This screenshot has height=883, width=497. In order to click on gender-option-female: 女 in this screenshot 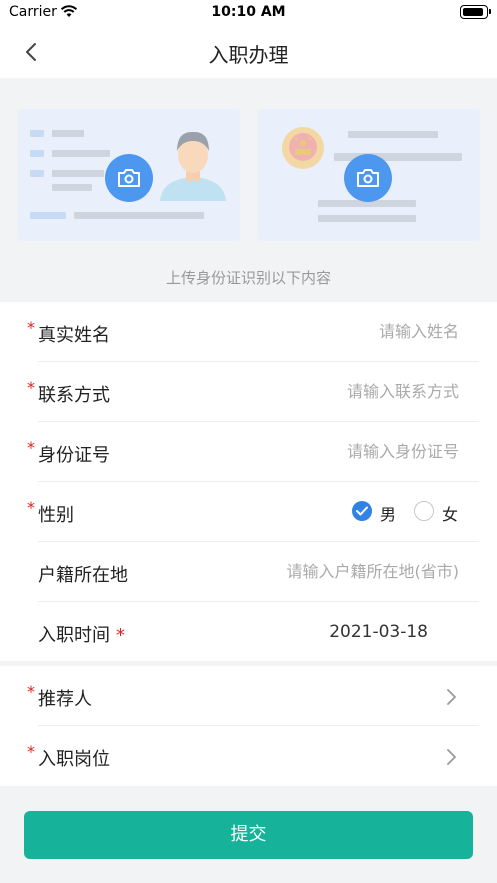, I will do `click(438, 512)`.